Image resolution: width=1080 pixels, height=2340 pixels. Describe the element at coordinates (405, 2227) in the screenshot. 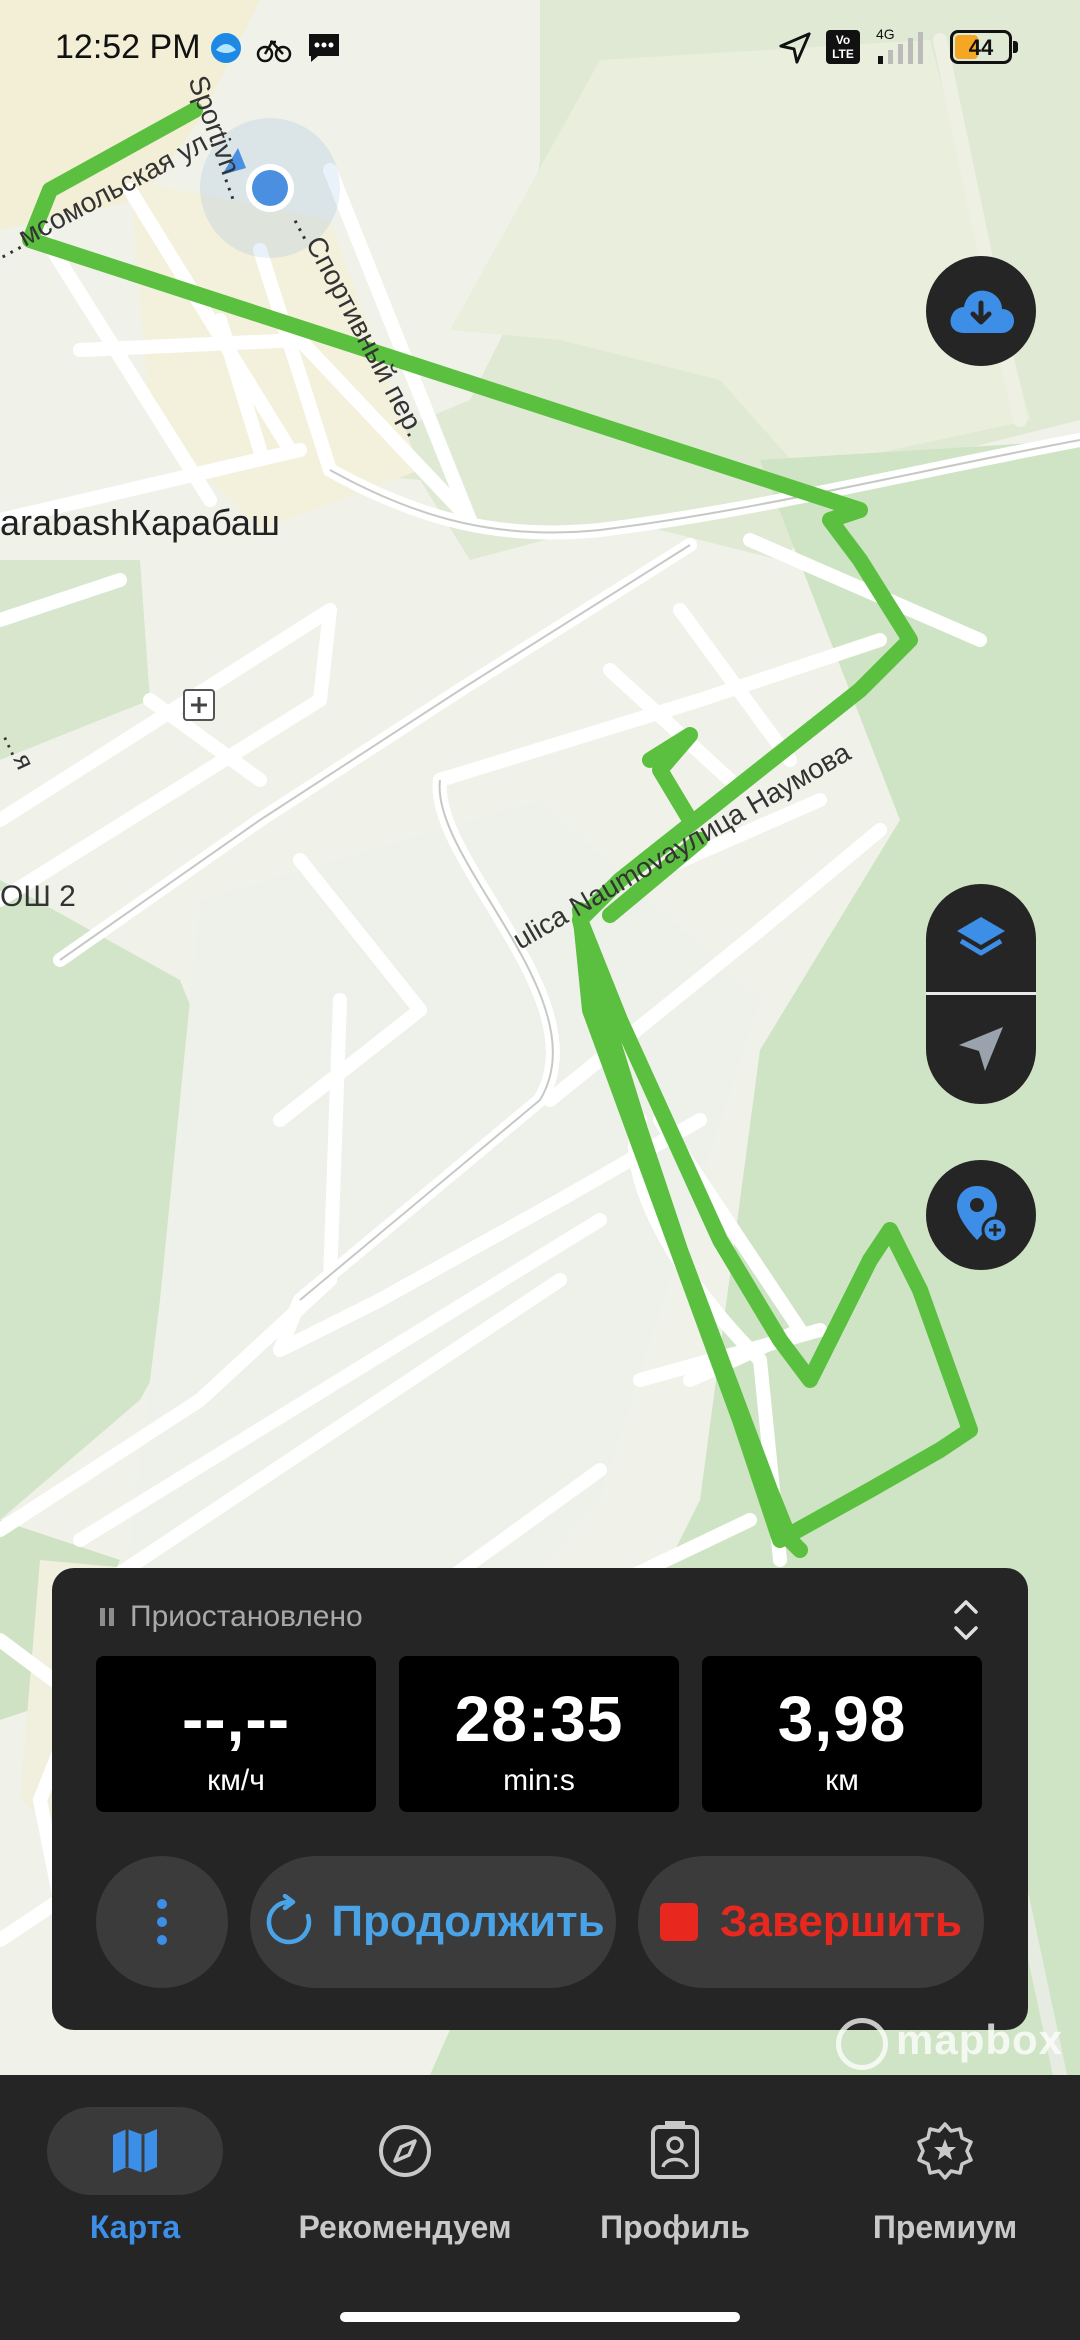

I see `nav-label-recommended: Рекомендуем` at that location.